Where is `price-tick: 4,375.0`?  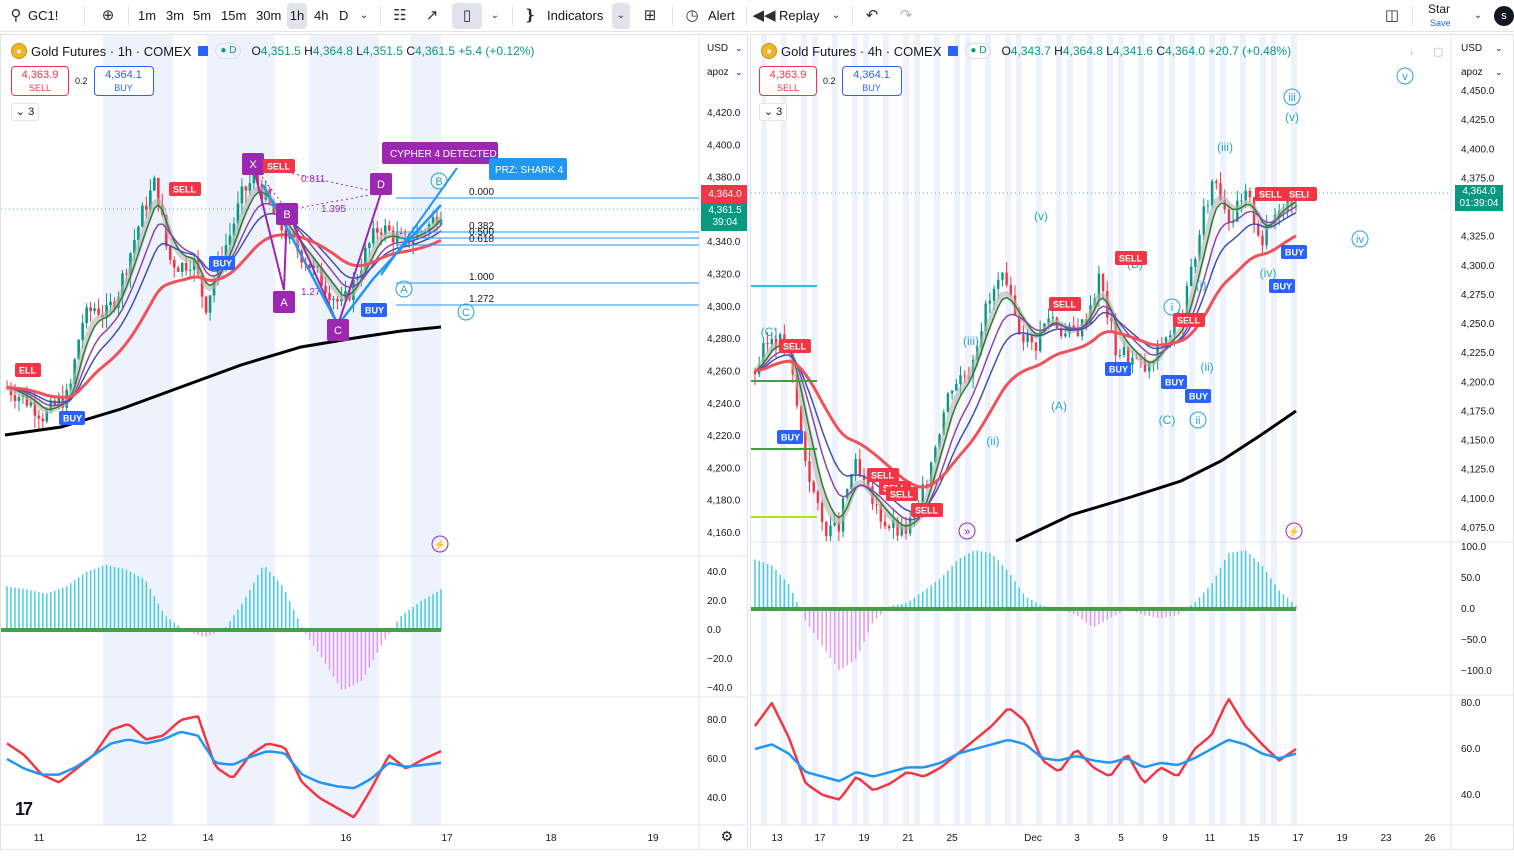
price-tick: 4,375.0 is located at coordinates (1478, 178).